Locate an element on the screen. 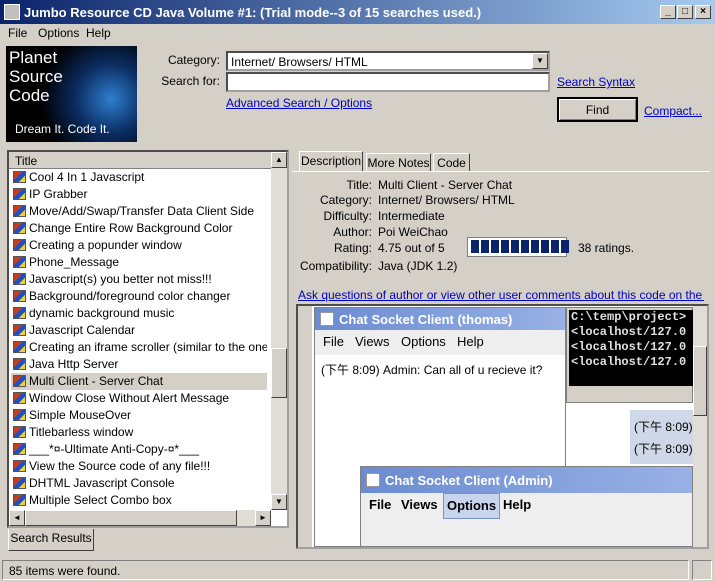 The width and height of the screenshot is (715, 582). list-item-label: Multiple Select Combo box is located at coordinates (100, 500).